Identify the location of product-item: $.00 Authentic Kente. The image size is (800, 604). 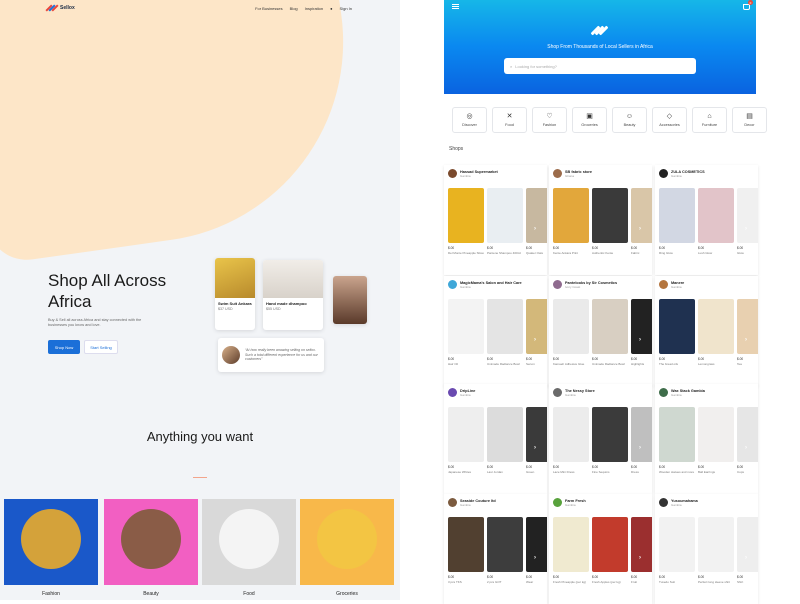
(610, 221).